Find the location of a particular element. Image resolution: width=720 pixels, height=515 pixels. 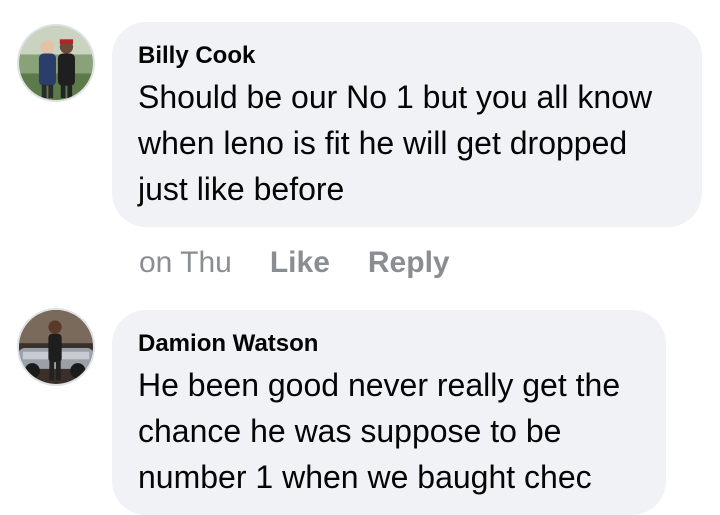

comment-author: Billy Cook is located at coordinates (407, 56).